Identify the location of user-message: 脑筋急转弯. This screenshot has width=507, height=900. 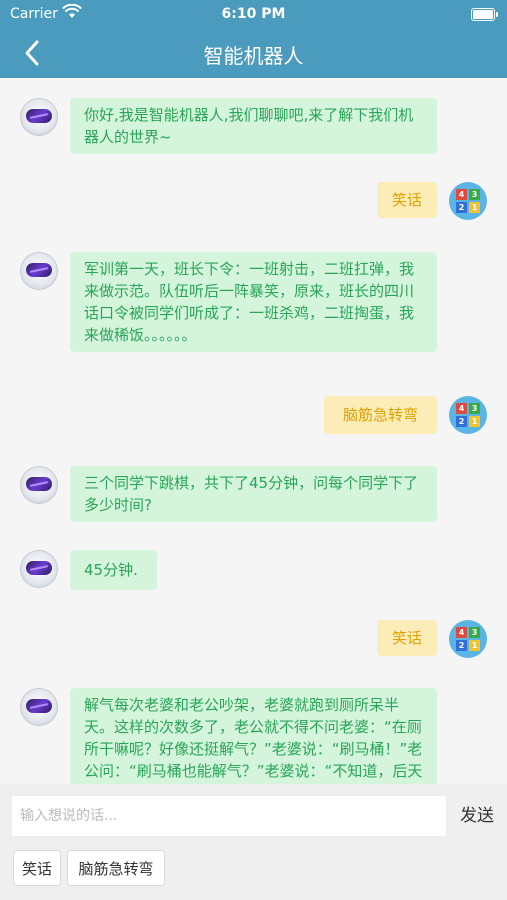
(380, 415).